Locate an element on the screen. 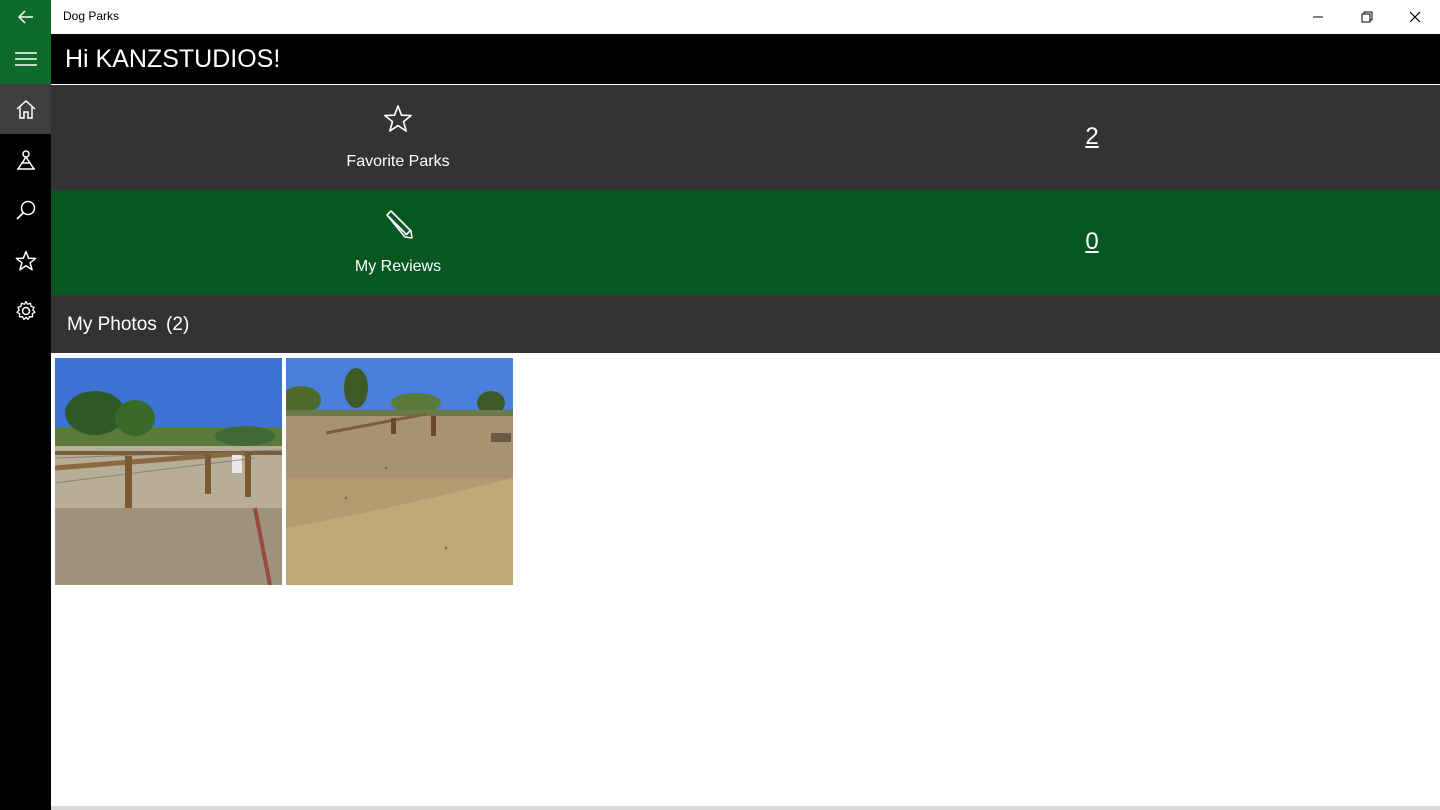  dog-park-fence-photo is located at coordinates (168, 471).